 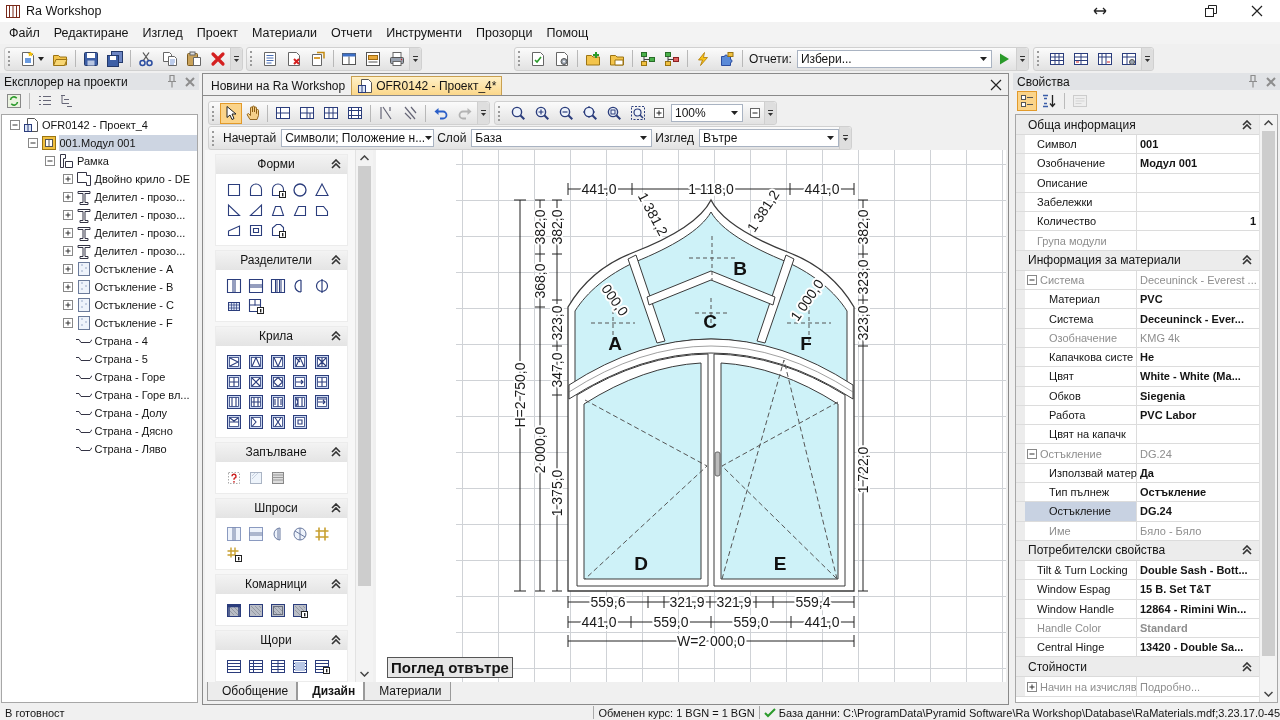 I want to click on scrollbar, so click(x=1268, y=408).